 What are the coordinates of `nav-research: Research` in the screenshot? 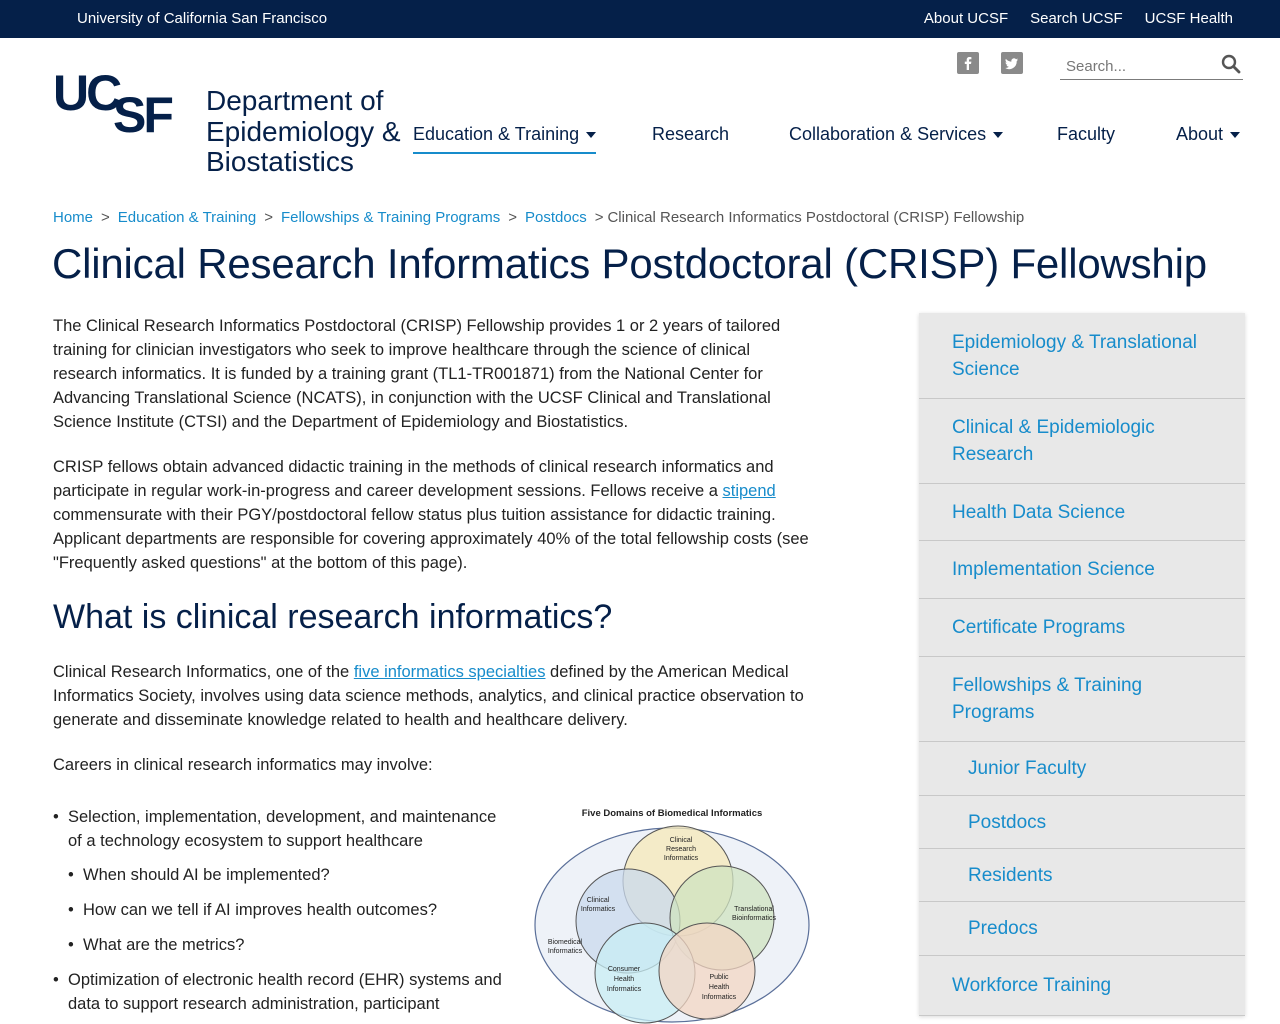 It's located at (690, 134).